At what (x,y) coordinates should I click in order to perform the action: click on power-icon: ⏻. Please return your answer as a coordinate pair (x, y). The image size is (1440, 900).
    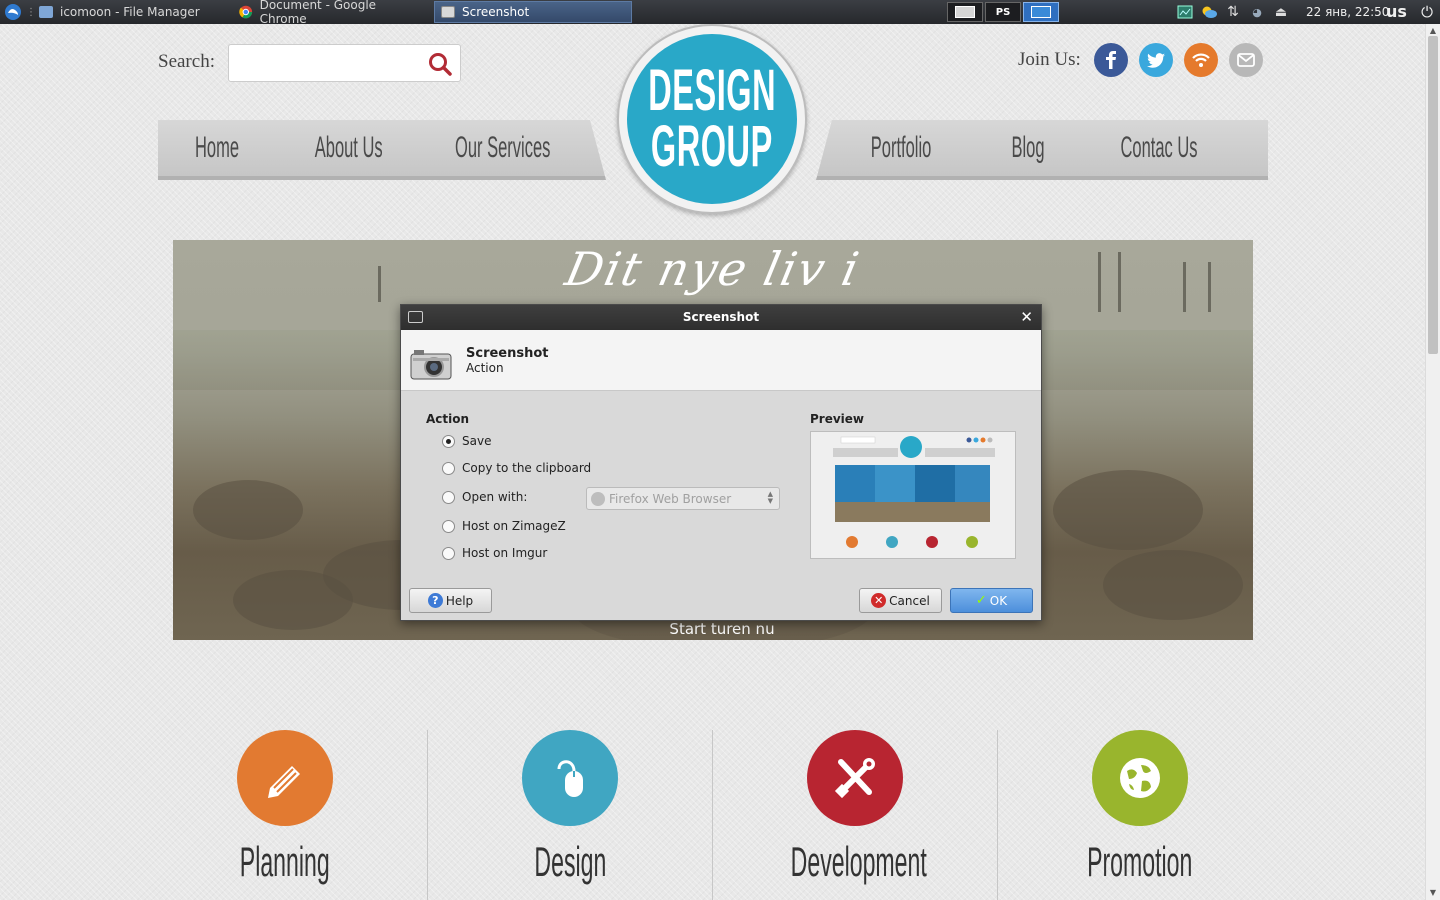
    Looking at the image, I should click on (1427, 12).